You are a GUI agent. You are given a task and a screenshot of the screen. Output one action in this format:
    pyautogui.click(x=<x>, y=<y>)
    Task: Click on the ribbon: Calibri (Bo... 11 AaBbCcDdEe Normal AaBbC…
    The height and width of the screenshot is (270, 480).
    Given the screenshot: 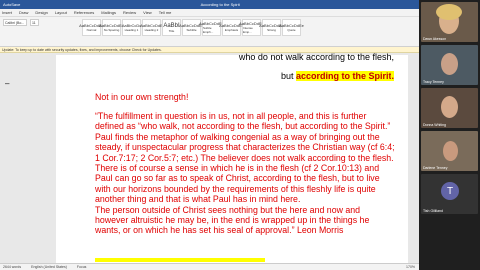 What is the action you would take?
    pyautogui.click(x=209, y=32)
    